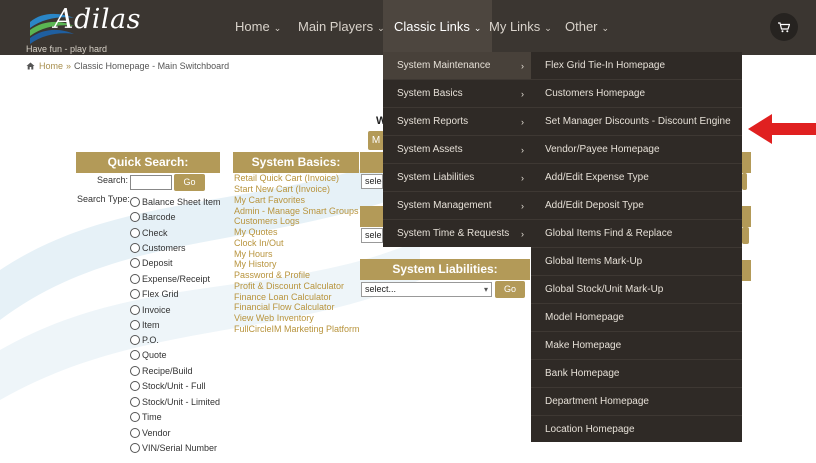  Describe the element at coordinates (438, 27) in the screenshot. I see `nav-classic-links: Classic Links ⌄` at that location.